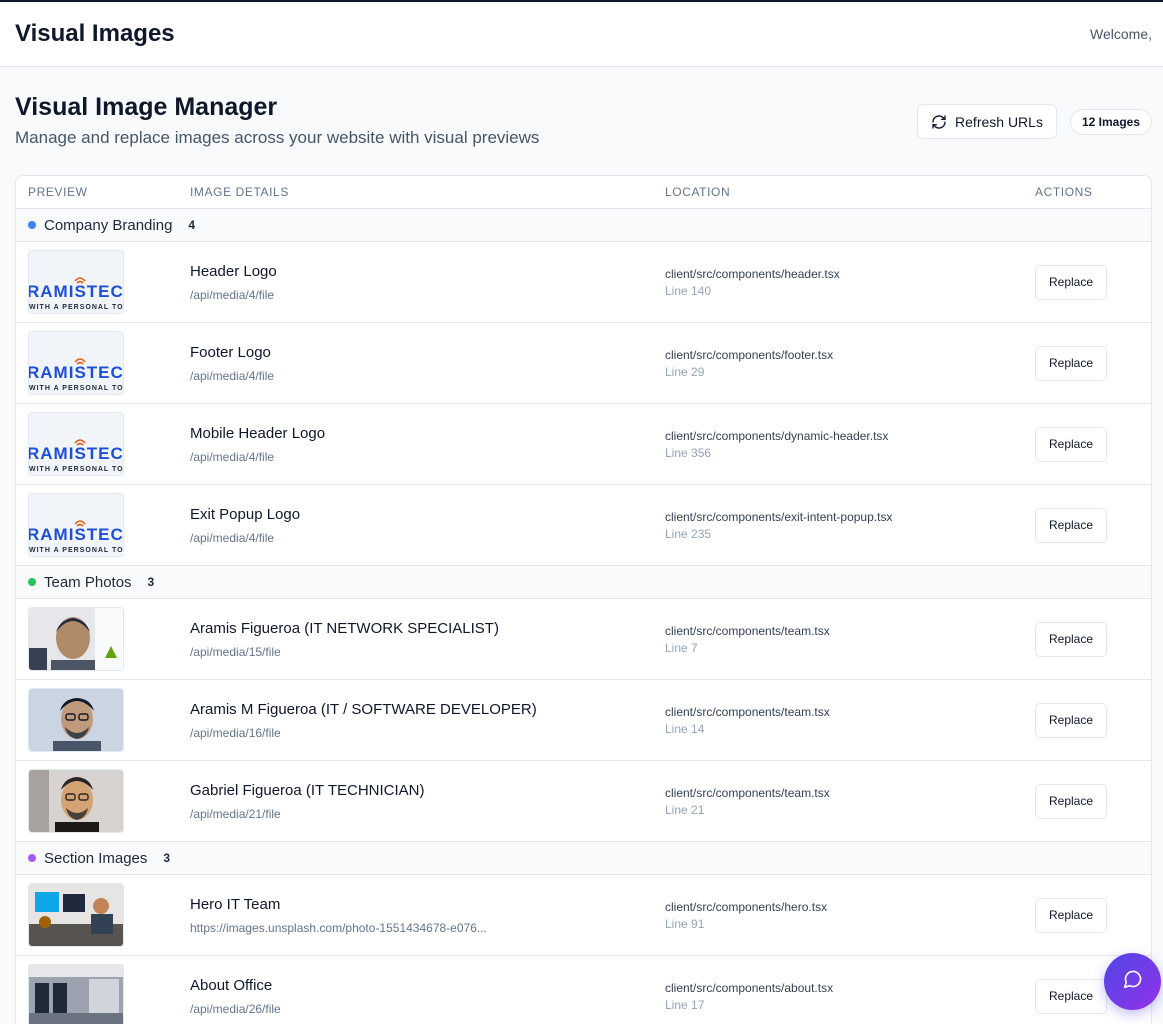  What do you see at coordinates (850, 363) in the screenshot?
I see `location-cell: client/src/components/footer.tsx Line 29` at bounding box center [850, 363].